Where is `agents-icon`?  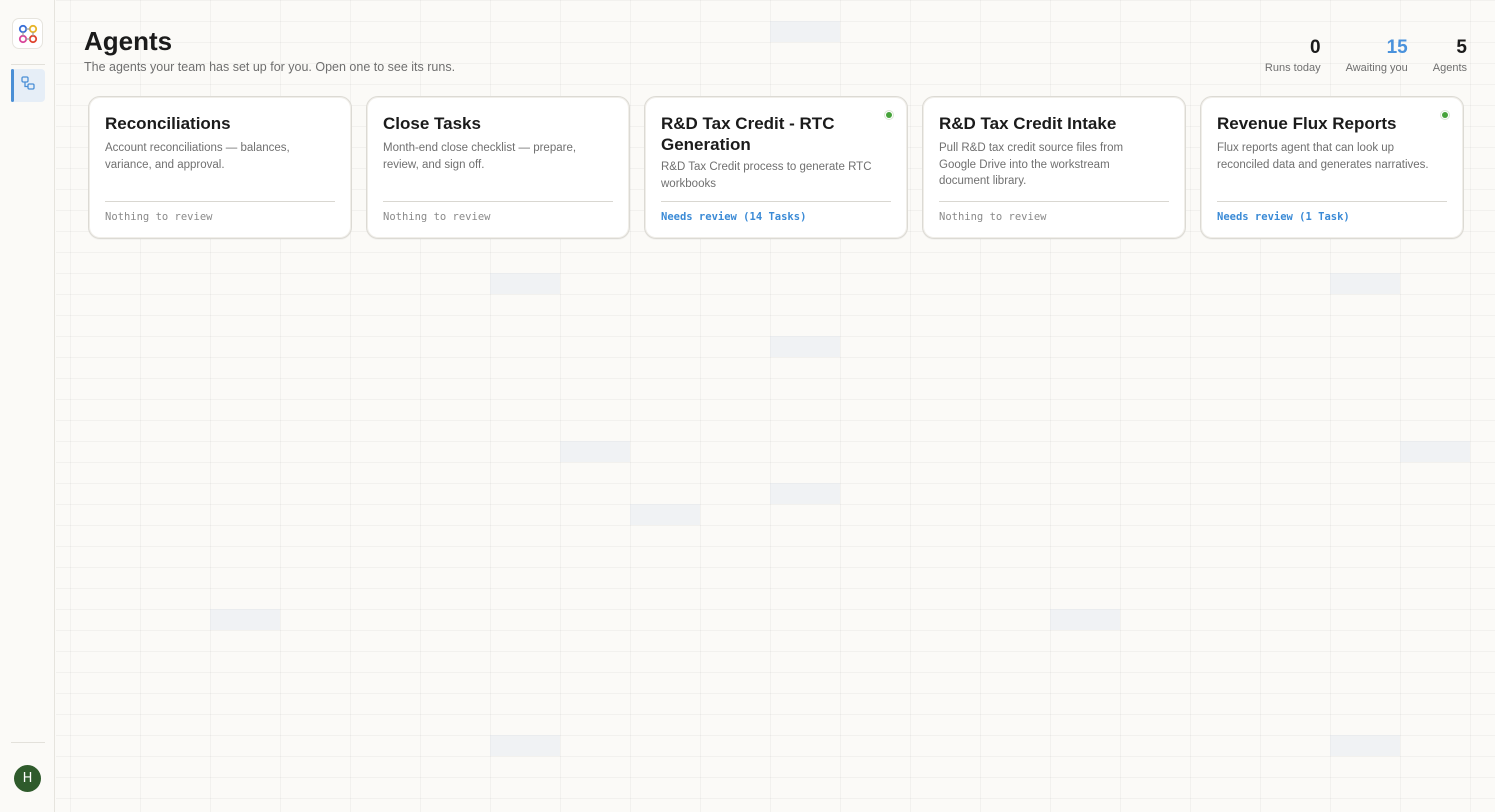
agents-icon is located at coordinates (28, 85).